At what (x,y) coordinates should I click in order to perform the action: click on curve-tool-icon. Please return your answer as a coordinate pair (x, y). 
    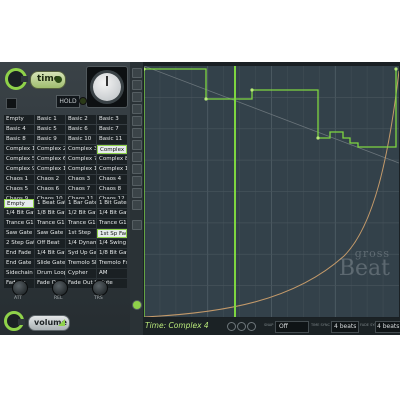
    Looking at the image, I should click on (137, 85).